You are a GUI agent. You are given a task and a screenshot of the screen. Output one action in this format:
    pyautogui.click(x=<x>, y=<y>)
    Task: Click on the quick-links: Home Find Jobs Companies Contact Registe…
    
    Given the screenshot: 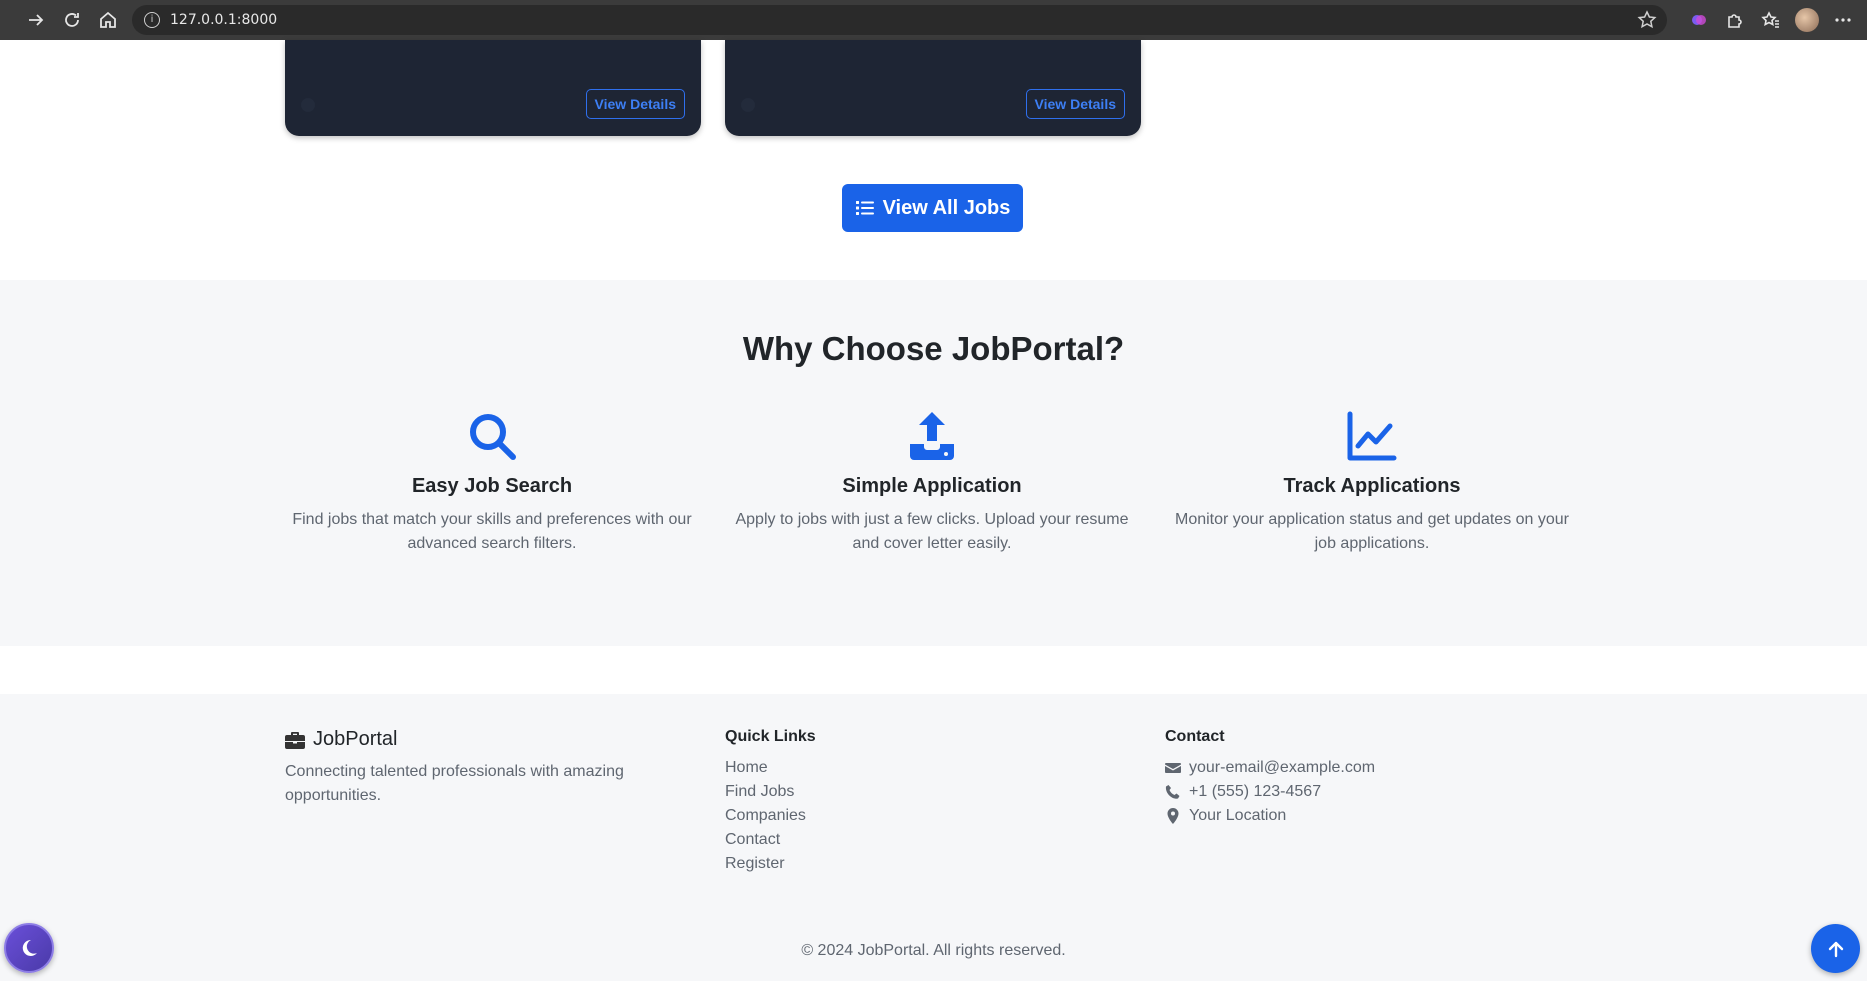 What is the action you would take?
    pyautogui.click(x=765, y=816)
    